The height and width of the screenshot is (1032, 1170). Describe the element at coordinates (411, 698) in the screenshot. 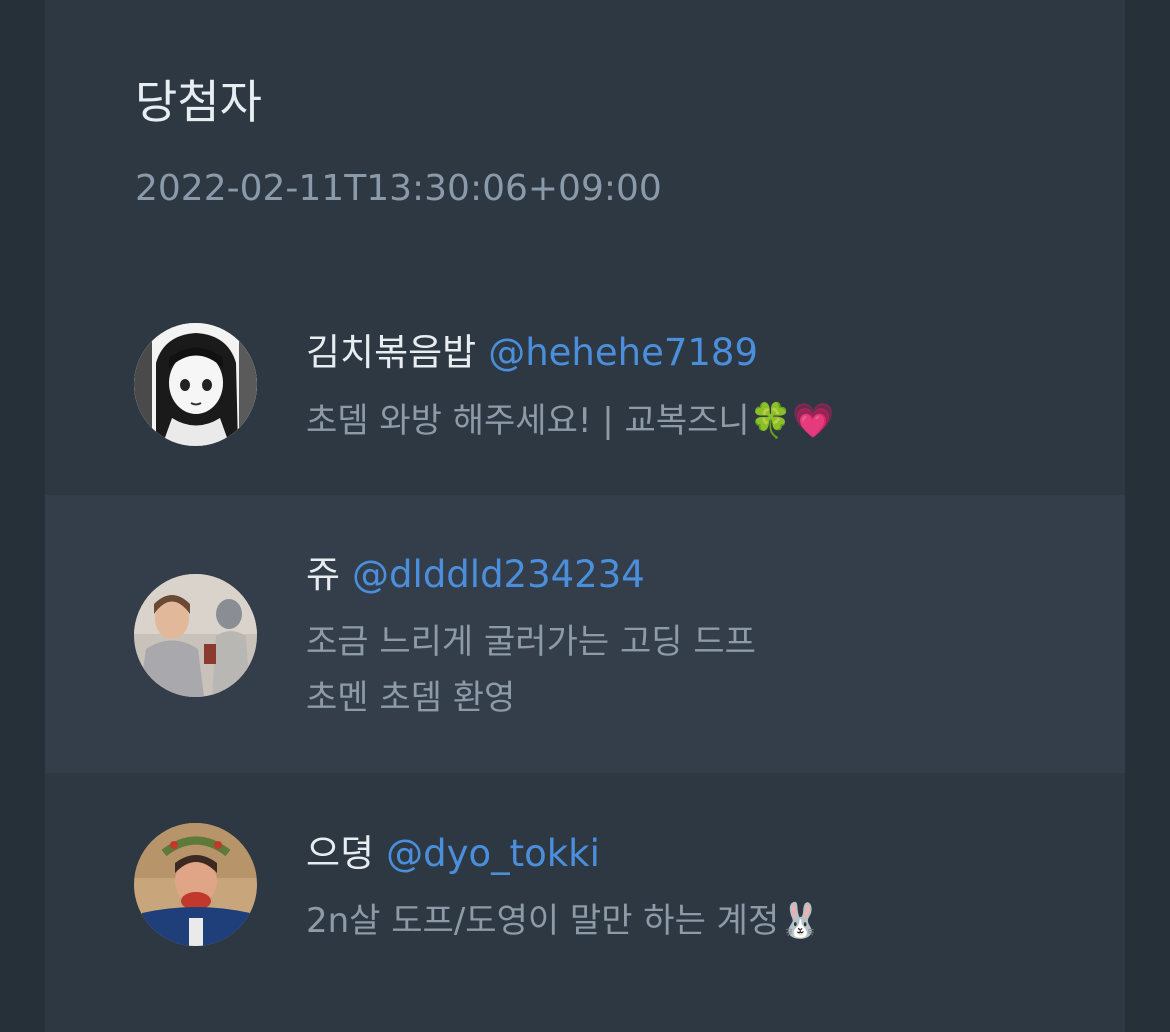

I see `bio-line: 초멘 초뎀 환영` at that location.